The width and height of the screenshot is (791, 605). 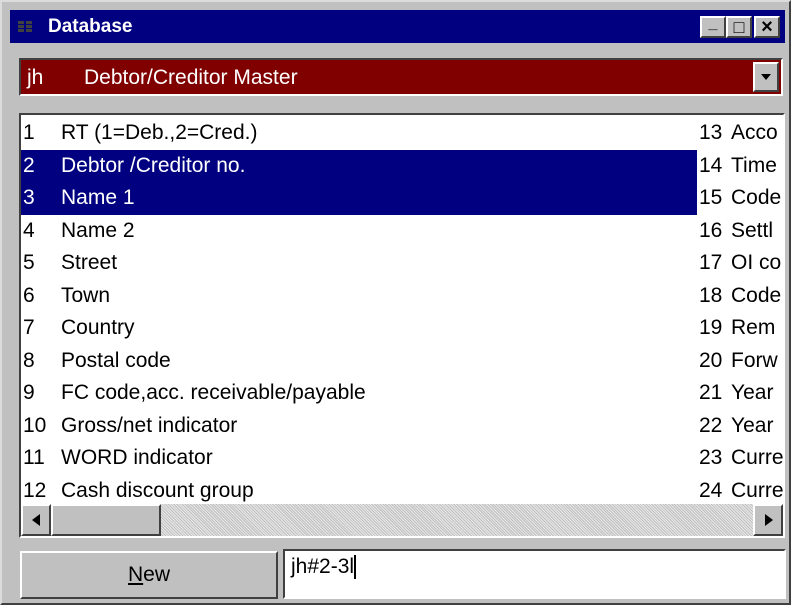 What do you see at coordinates (401, 77) in the screenshot?
I see `table-select-combo: jh Debtor/Creditor Master` at bounding box center [401, 77].